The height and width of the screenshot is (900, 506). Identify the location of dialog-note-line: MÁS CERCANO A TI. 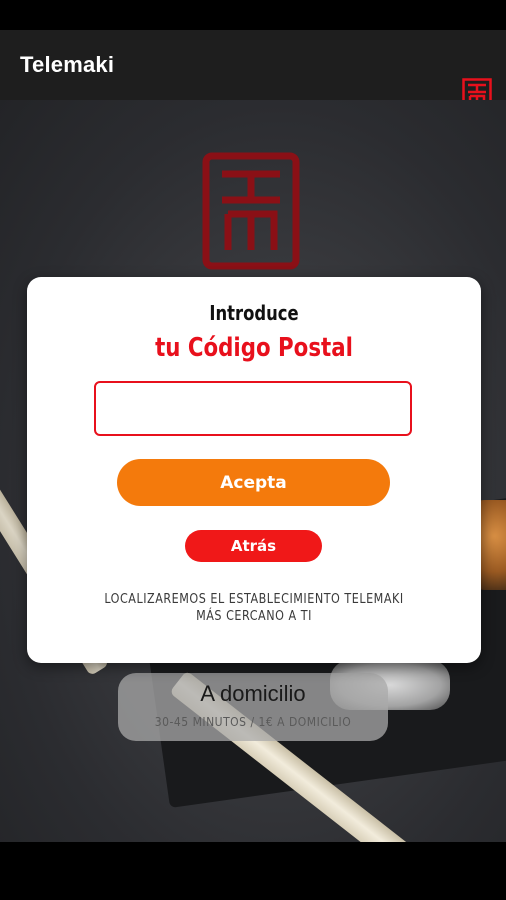
(254, 616).